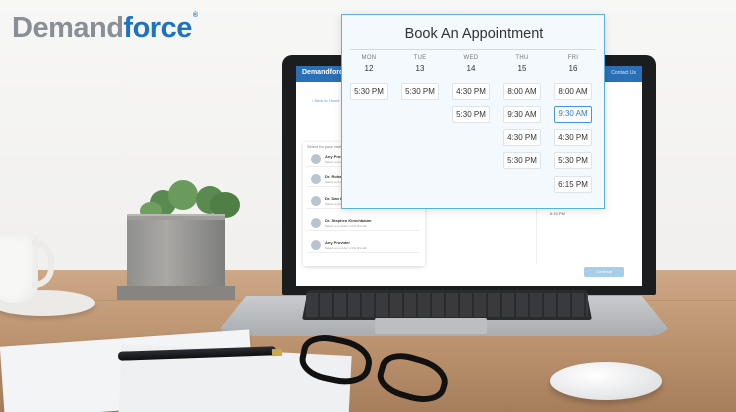 Image resolution: width=736 pixels, height=412 pixels. What do you see at coordinates (573, 68) in the screenshot?
I see `day-date: 16` at bounding box center [573, 68].